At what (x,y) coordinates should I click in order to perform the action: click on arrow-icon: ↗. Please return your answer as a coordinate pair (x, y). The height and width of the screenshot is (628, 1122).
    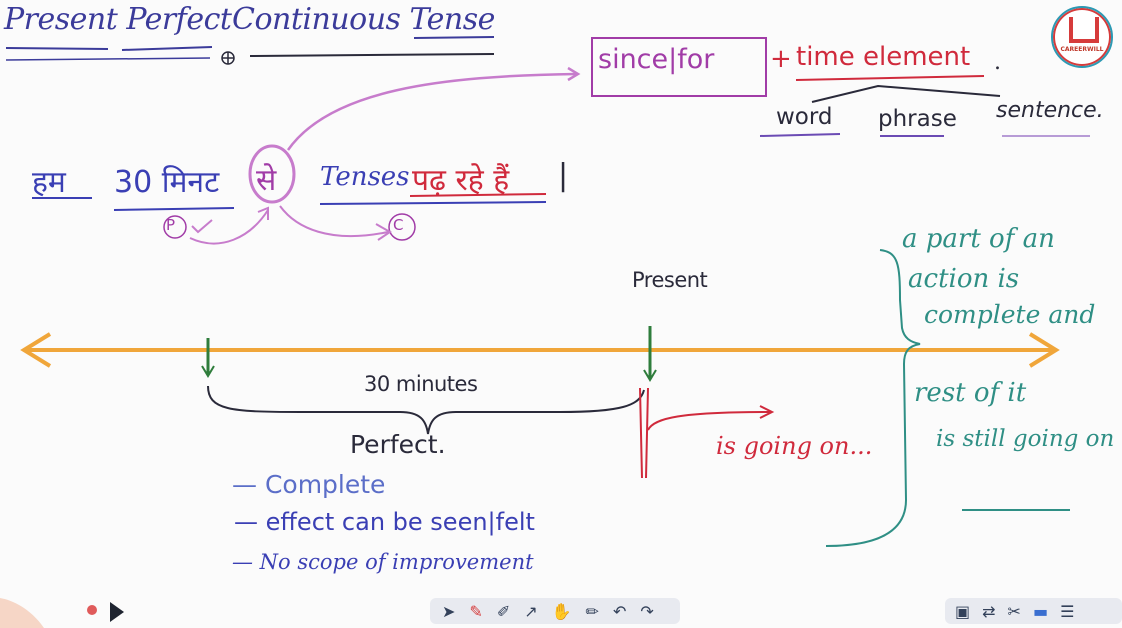
    Looking at the image, I should click on (530, 611).